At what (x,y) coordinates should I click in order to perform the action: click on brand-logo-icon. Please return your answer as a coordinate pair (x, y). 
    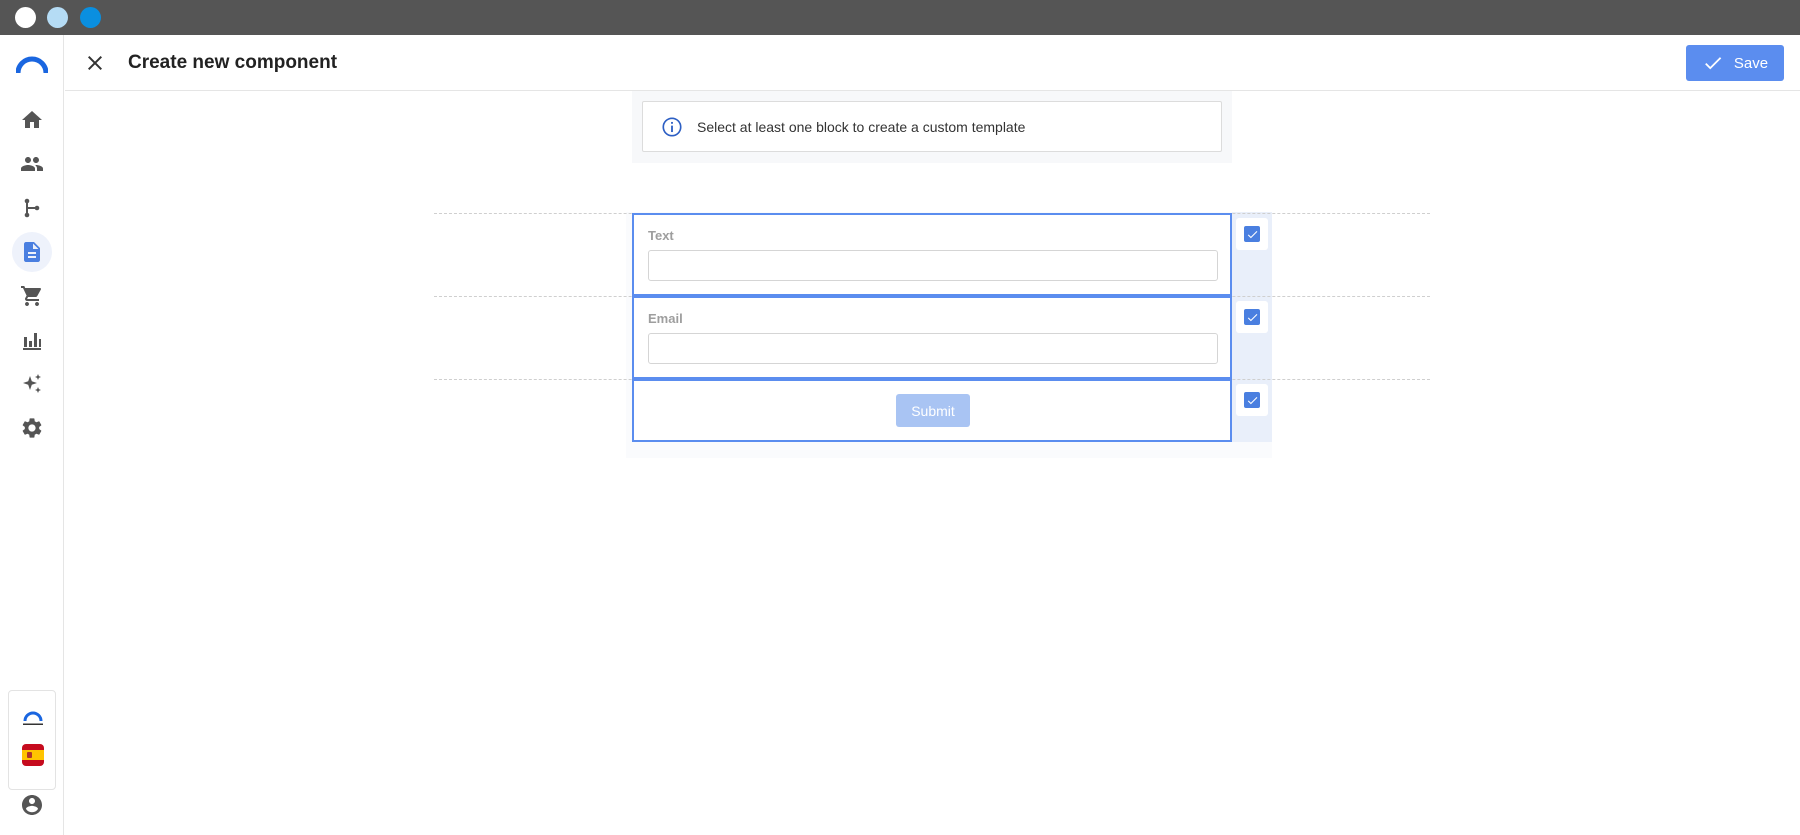
    Looking at the image, I should click on (32, 65).